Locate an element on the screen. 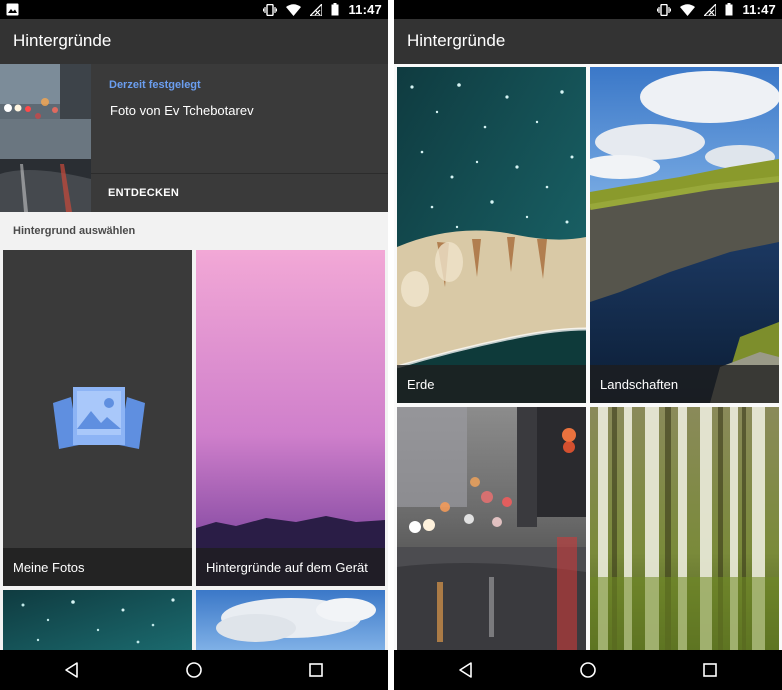 This screenshot has width=782, height=690. category-tile-city is located at coordinates (491, 528).